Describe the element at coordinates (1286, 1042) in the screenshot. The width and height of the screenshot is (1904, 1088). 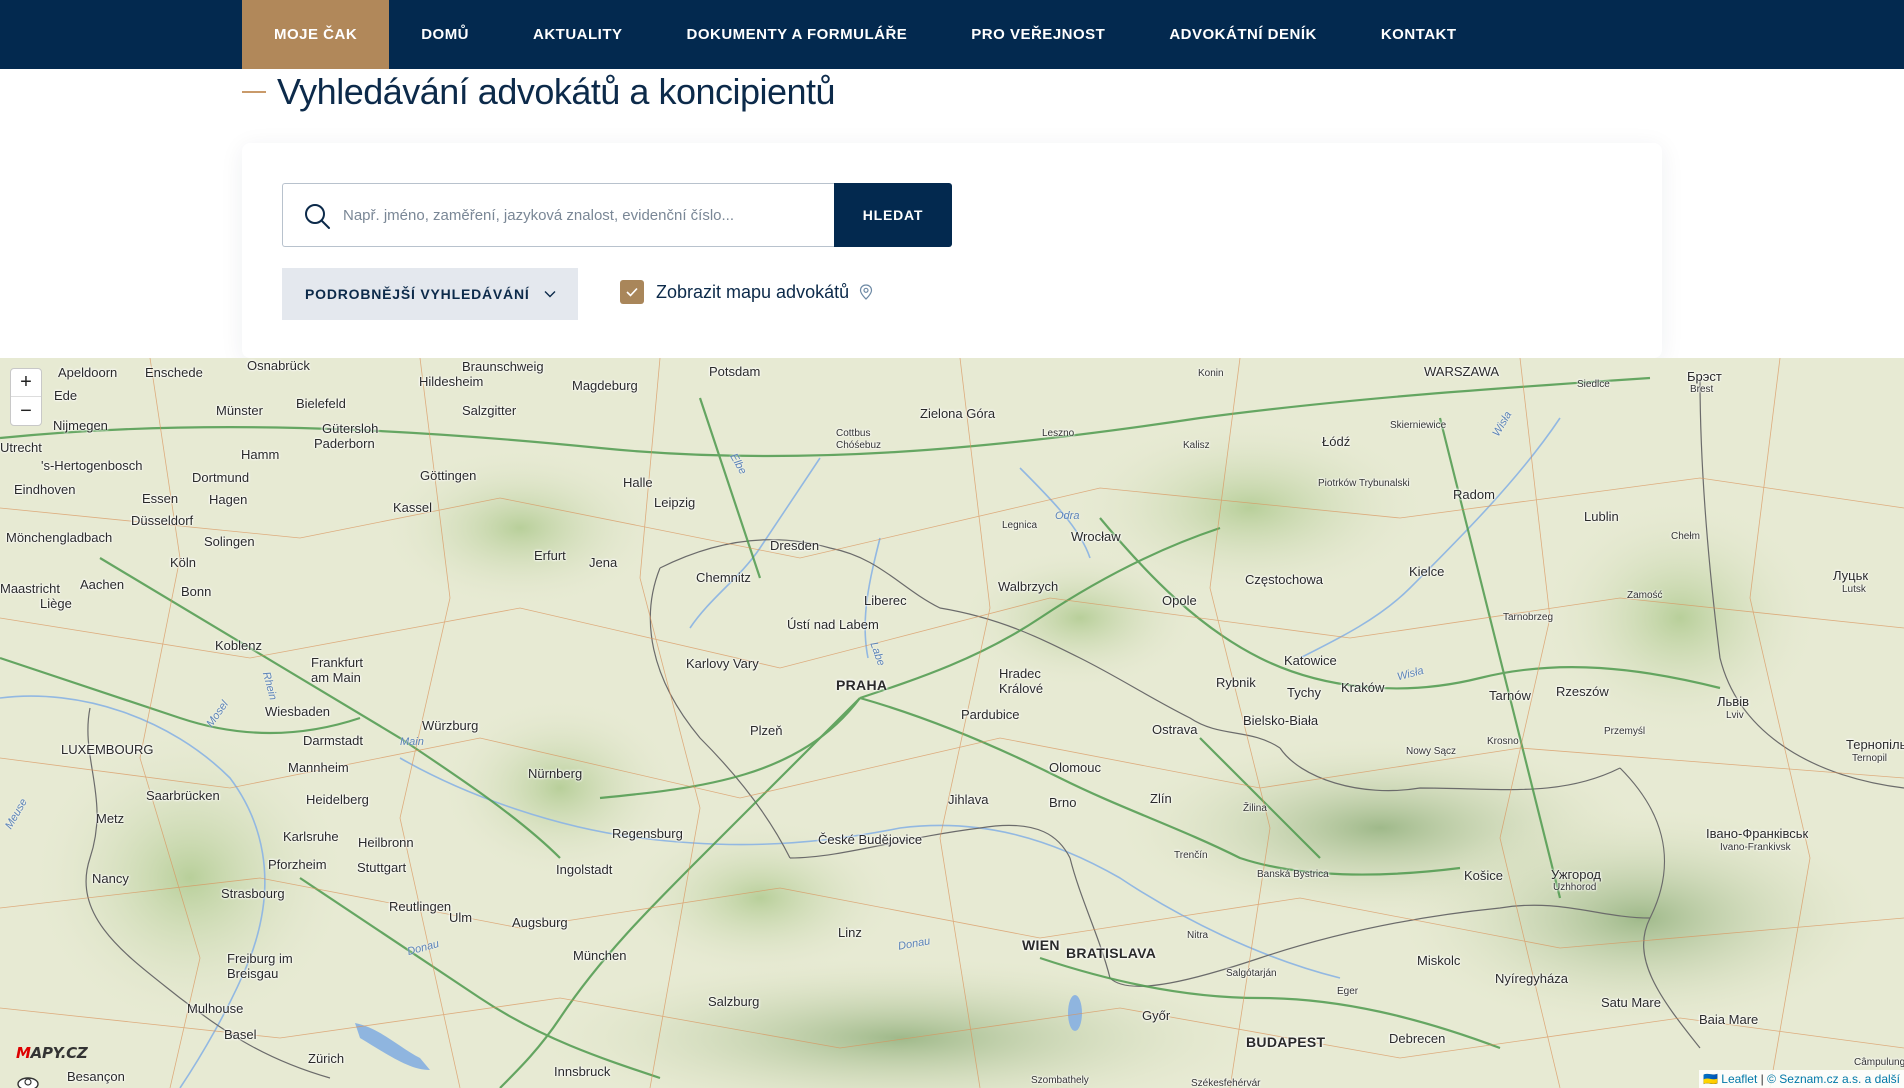
I see `map-city-label: BUDAPEST` at that location.